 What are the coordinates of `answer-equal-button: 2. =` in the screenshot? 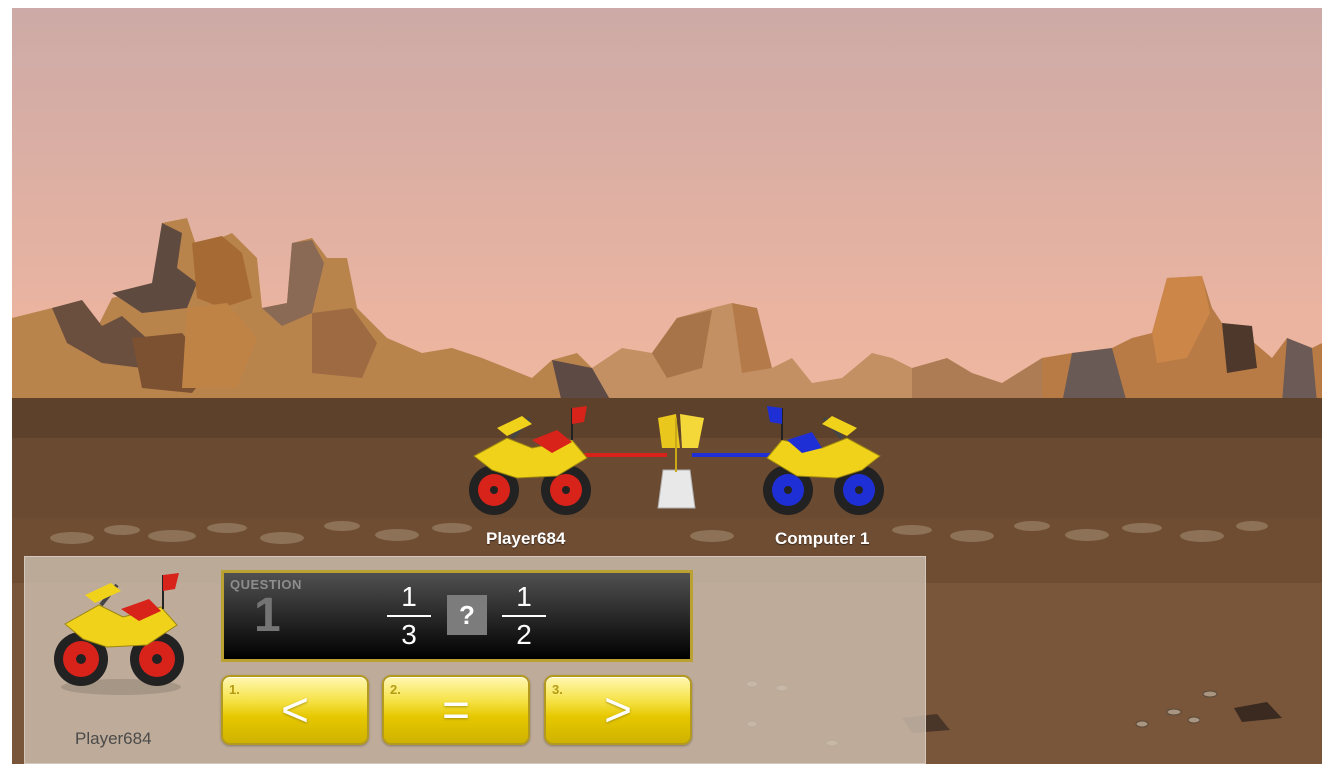 It's located at (456, 710).